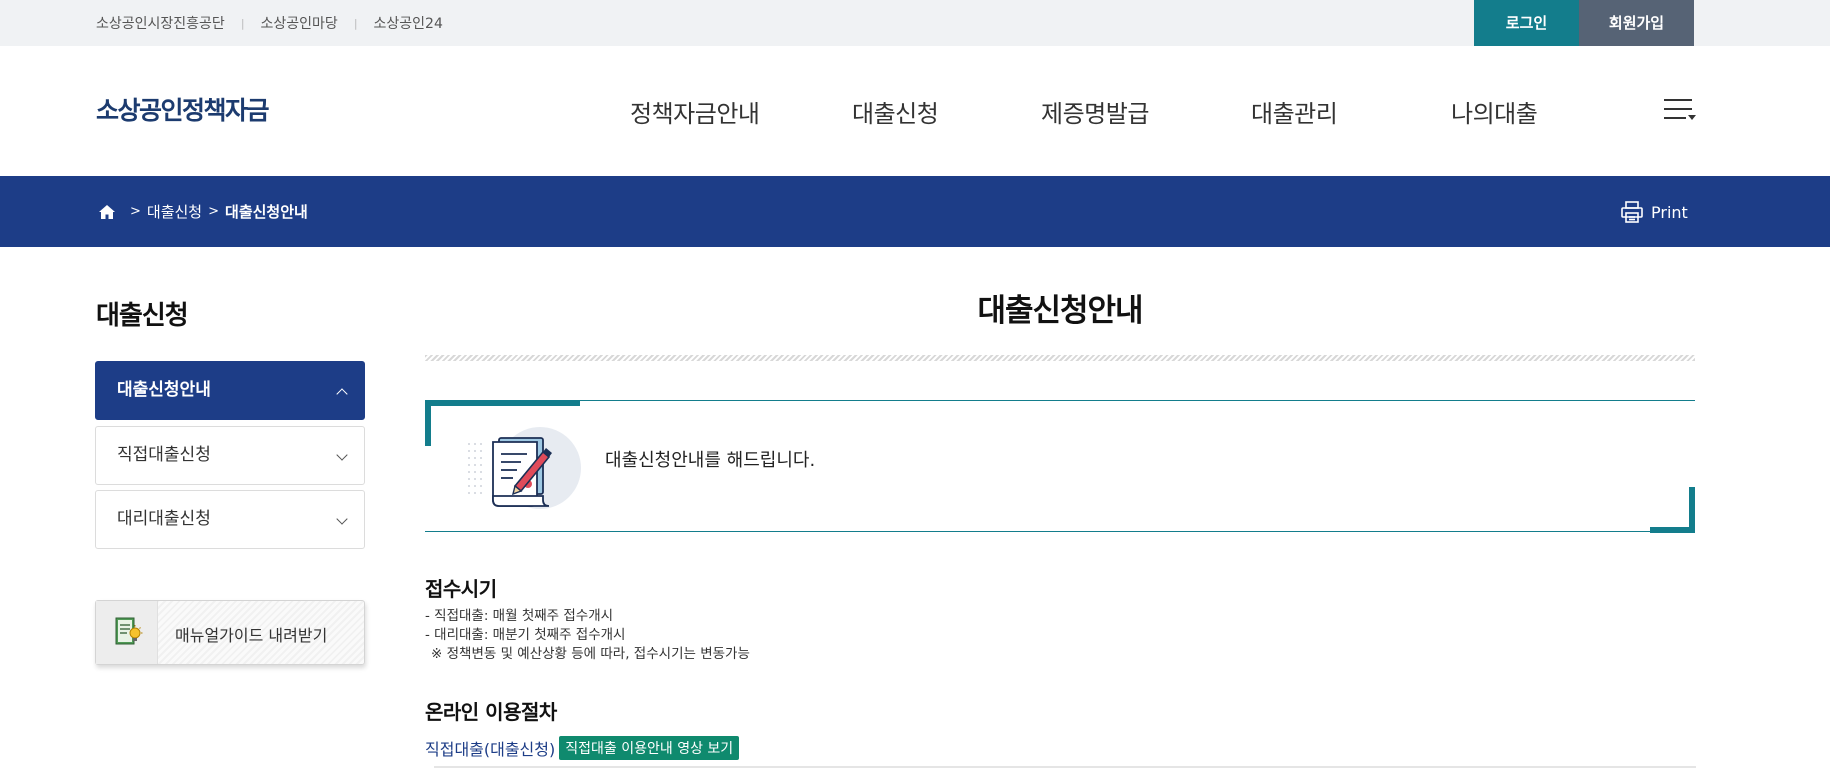 This screenshot has height=772, width=1830. I want to click on sidebar-item-label: 대출신청안내, so click(164, 390).